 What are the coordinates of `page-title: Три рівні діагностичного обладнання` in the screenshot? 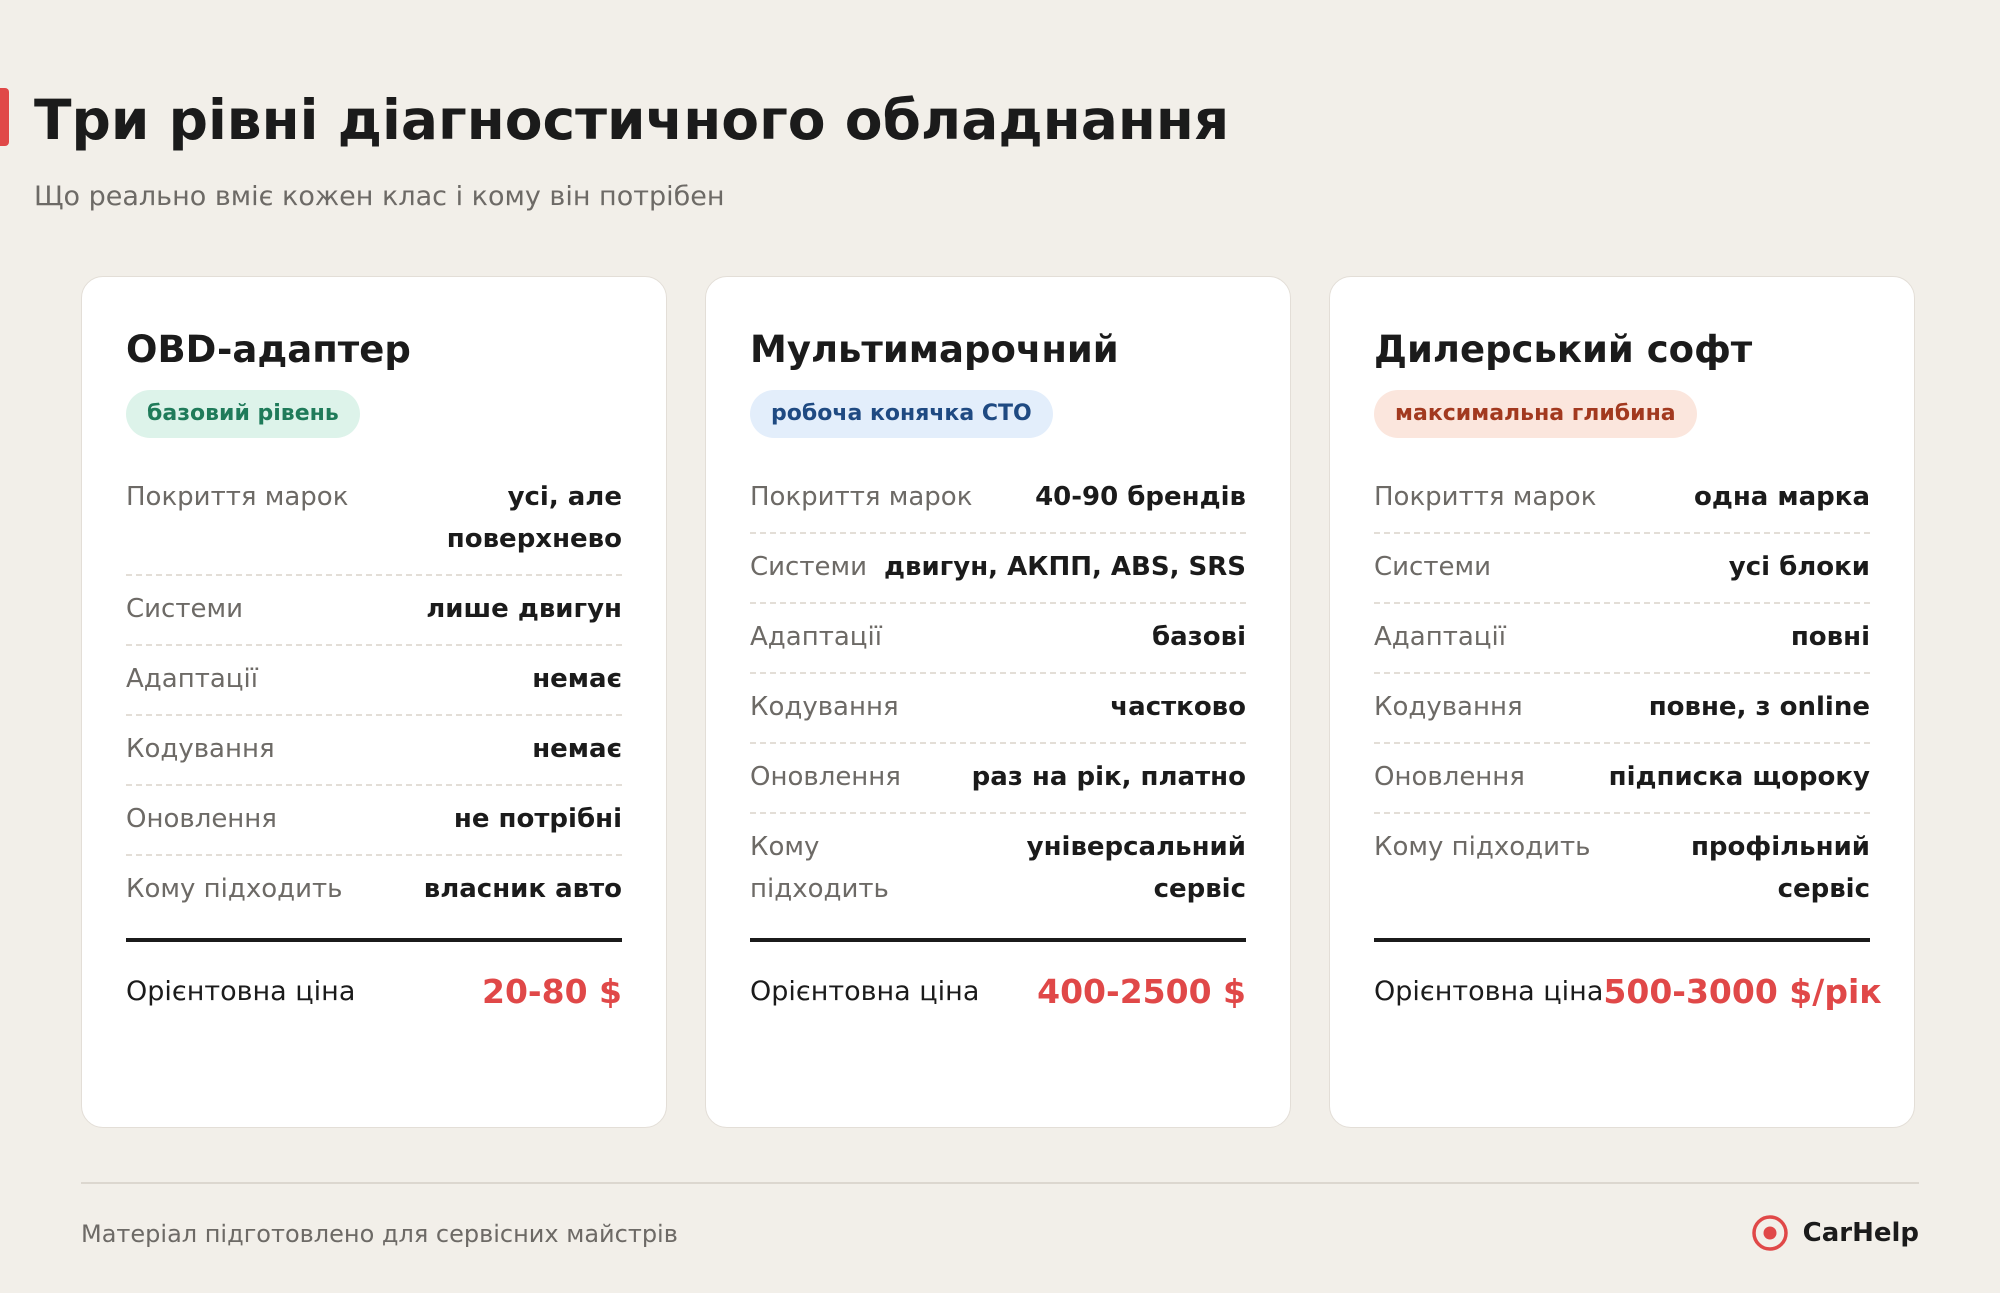 It's located at (632, 120).